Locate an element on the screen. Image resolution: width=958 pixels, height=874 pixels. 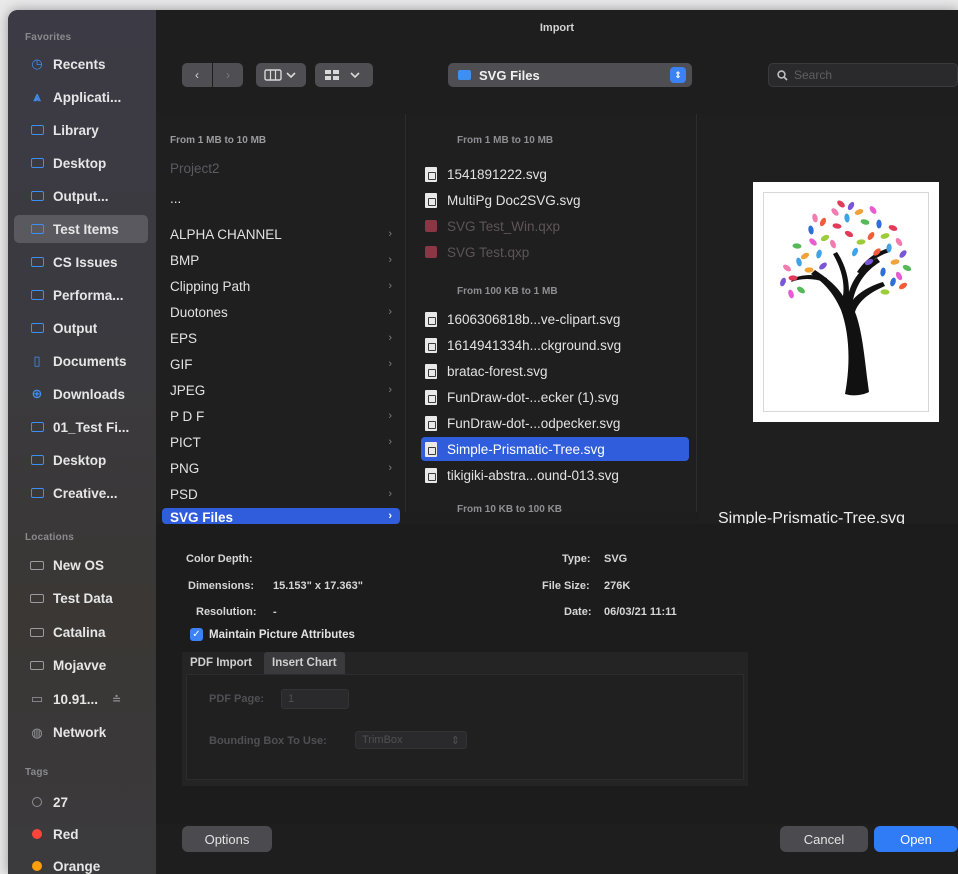
column-2-header: From 1 MB to 10 MB is located at coordinates (505, 140).